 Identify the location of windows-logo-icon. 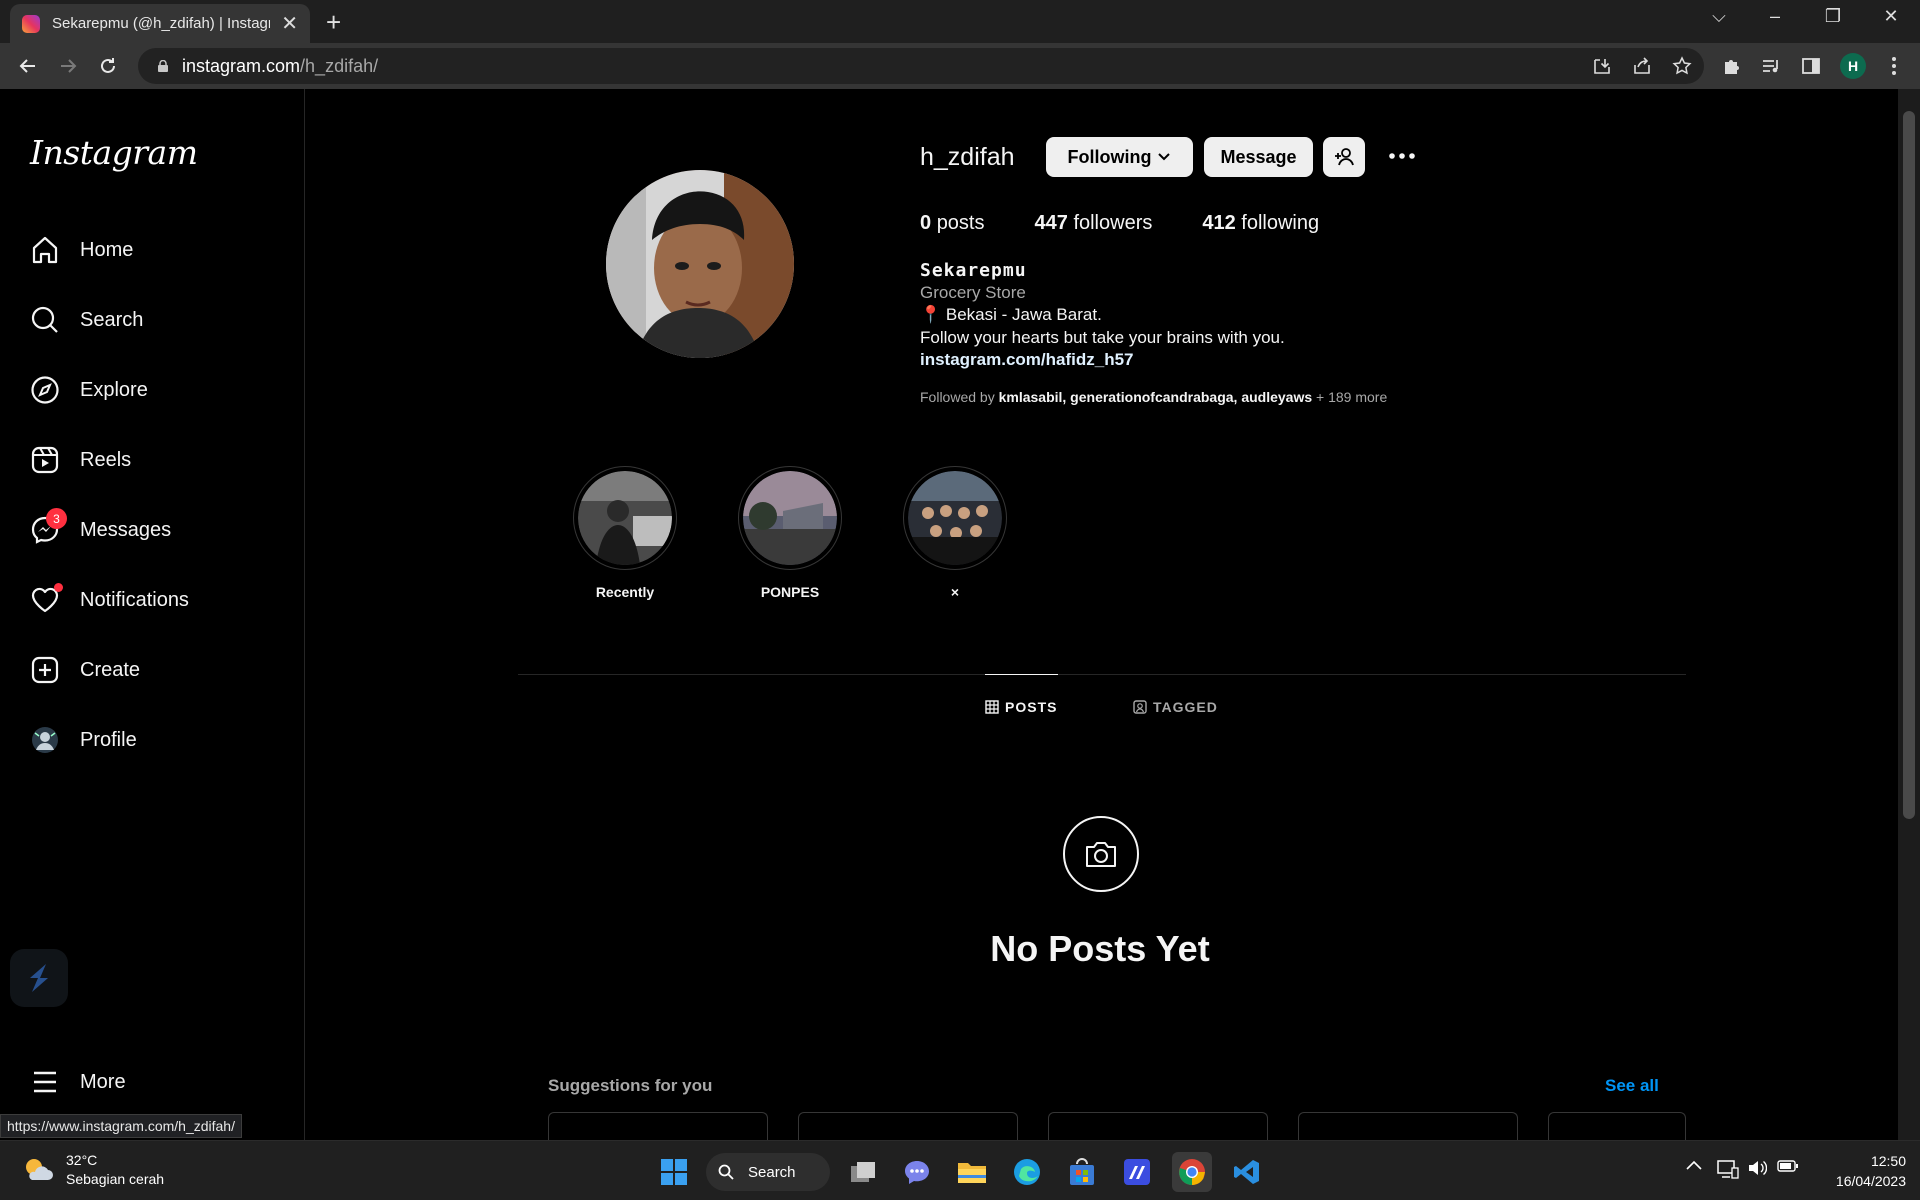
(674, 1172).